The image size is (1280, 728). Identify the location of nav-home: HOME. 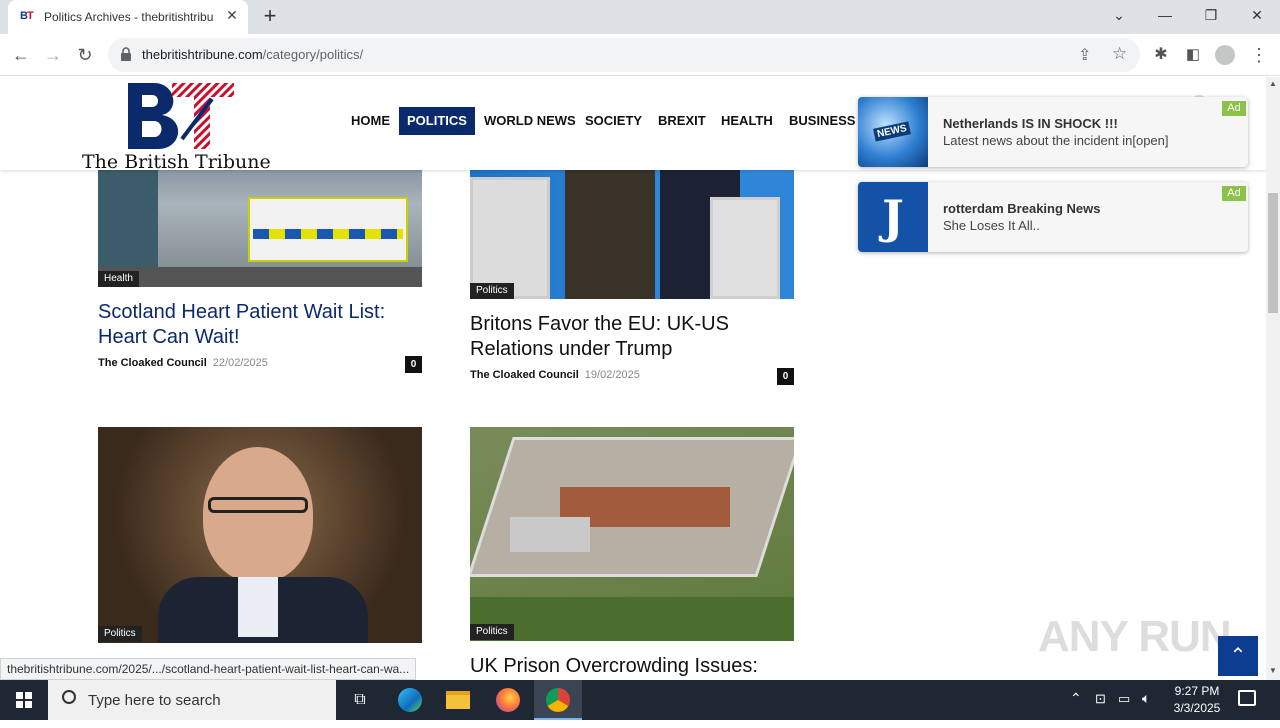
(370, 121).